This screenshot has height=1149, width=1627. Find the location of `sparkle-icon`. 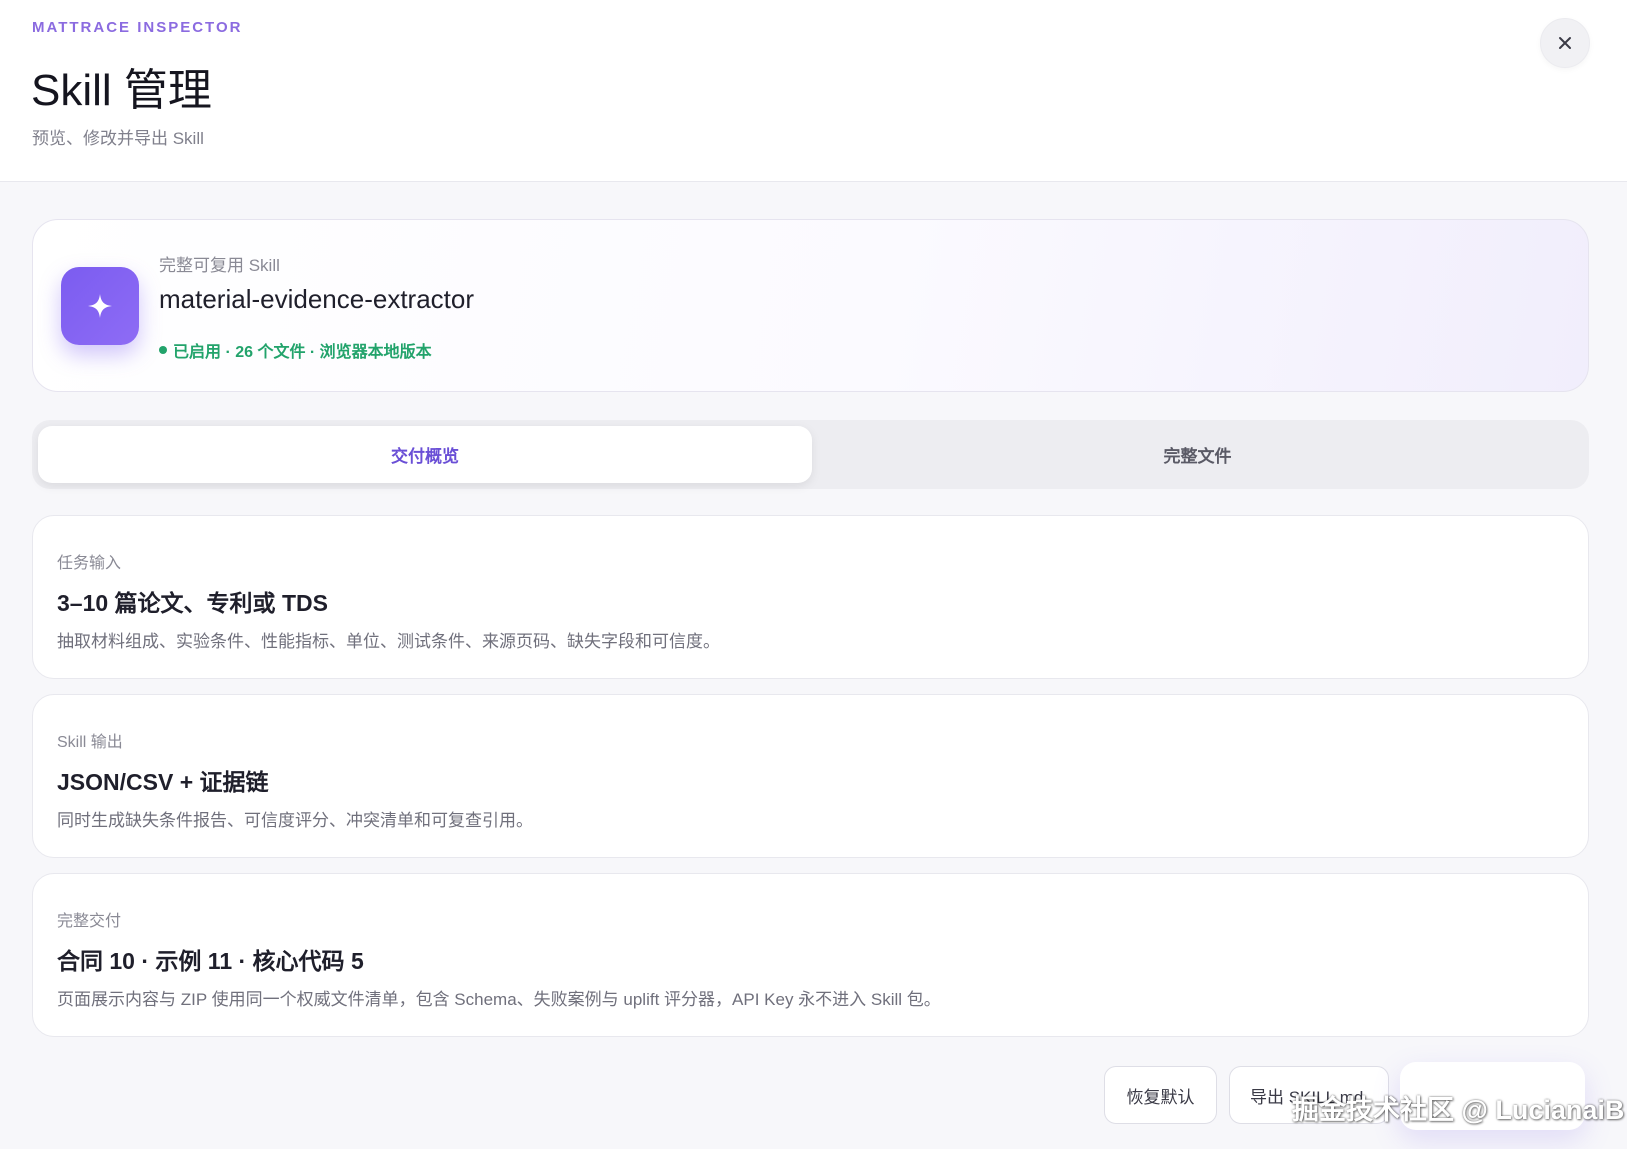

sparkle-icon is located at coordinates (100, 306).